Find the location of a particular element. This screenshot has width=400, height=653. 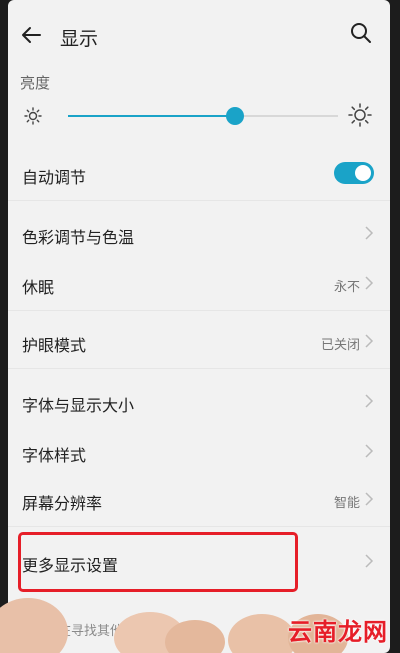

row-auto-adjust: 自动调节 is located at coordinates (199, 174).